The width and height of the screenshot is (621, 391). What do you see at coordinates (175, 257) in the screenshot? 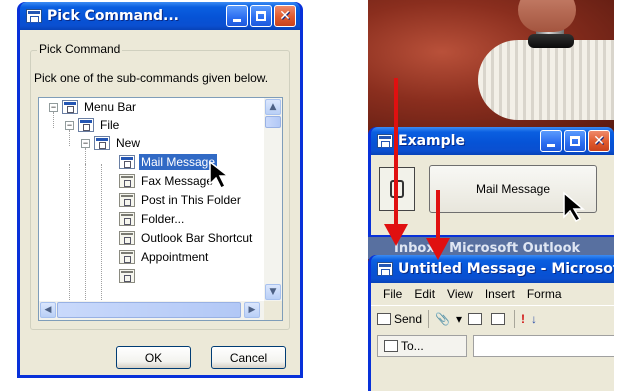
I see `tree-node-label: Appointment` at bounding box center [175, 257].